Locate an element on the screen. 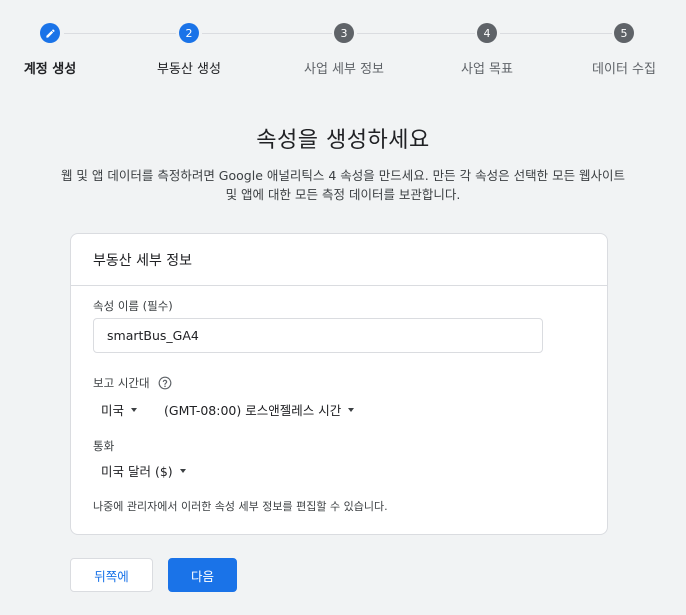 The width and height of the screenshot is (686, 615). pencil-icon is located at coordinates (50, 33).